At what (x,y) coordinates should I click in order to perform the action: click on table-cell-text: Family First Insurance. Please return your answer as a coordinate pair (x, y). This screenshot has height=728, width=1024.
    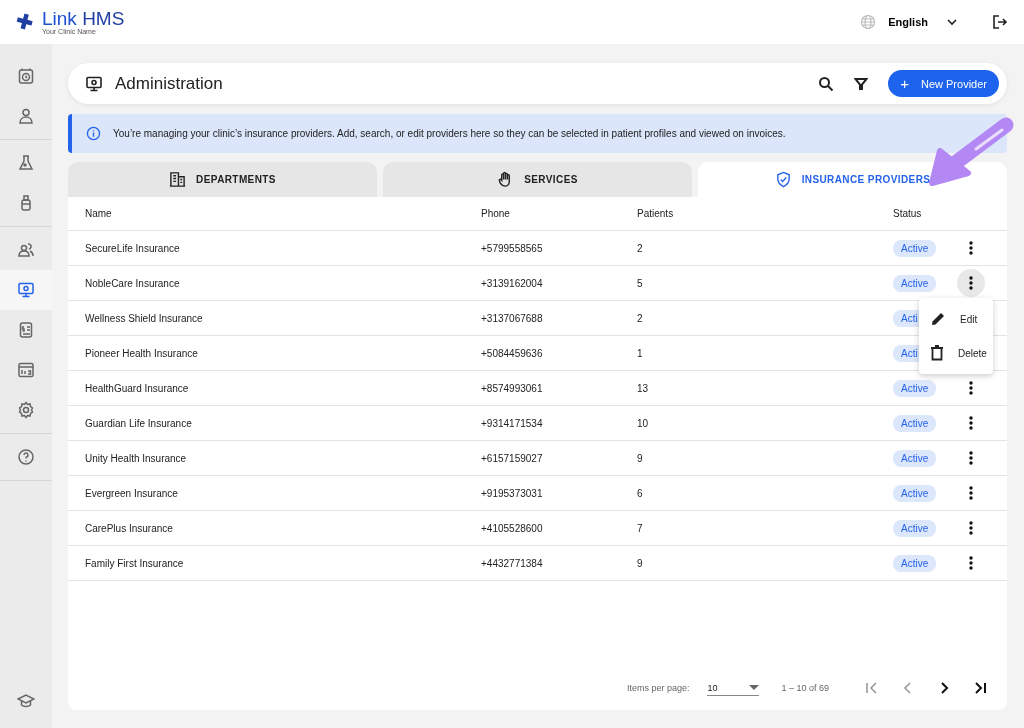
    Looking at the image, I should click on (135, 563).